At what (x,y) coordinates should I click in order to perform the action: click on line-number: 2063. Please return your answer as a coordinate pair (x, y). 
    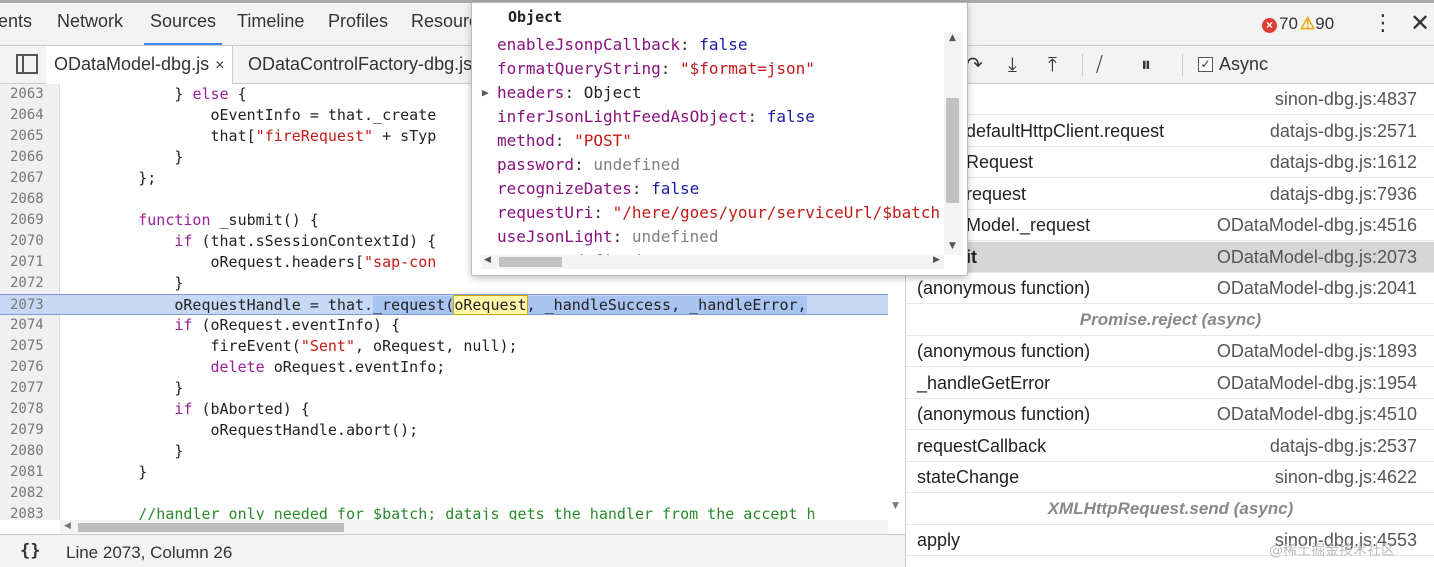
    Looking at the image, I should click on (32, 94).